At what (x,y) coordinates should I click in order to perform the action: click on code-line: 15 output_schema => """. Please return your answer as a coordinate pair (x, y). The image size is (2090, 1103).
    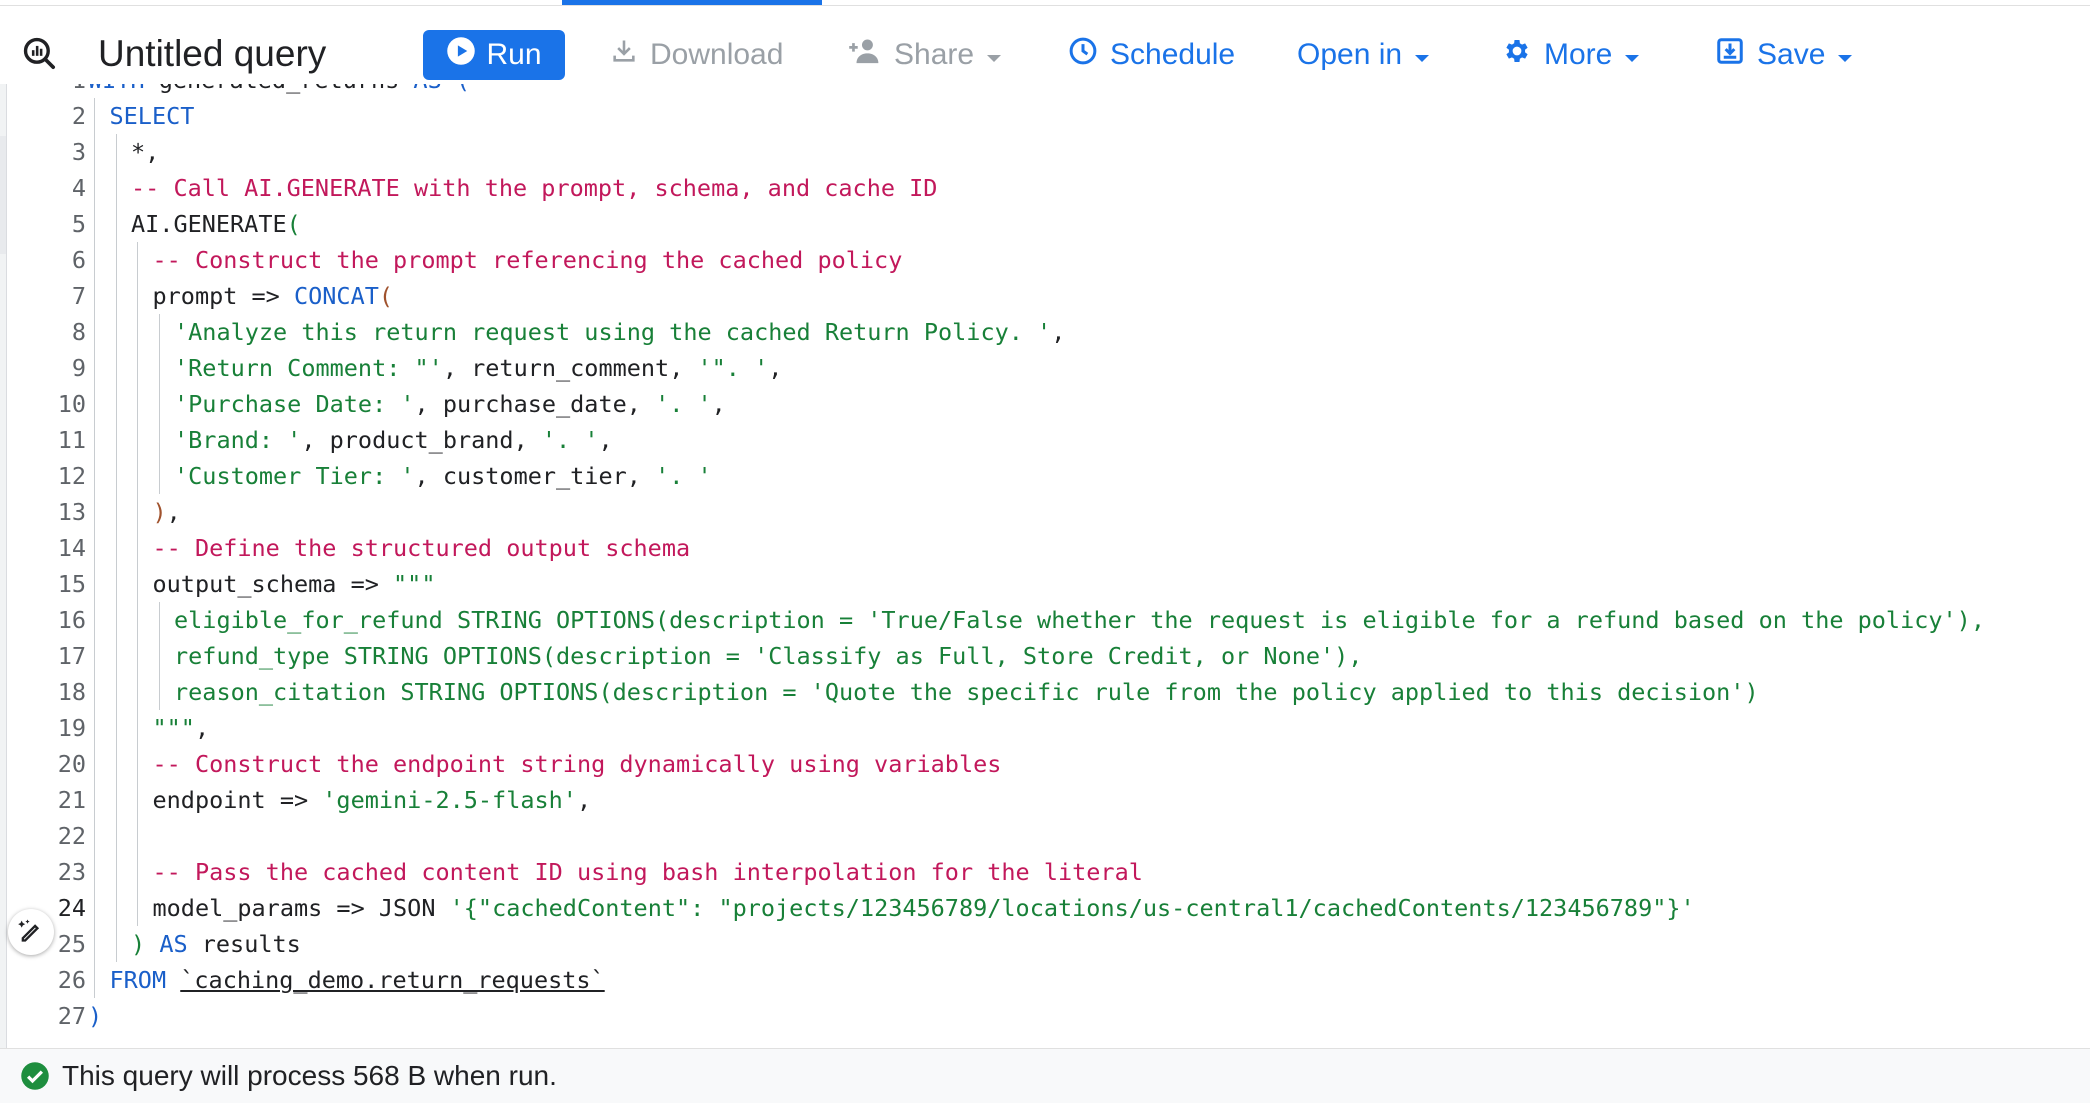
    Looking at the image, I should click on (1049, 584).